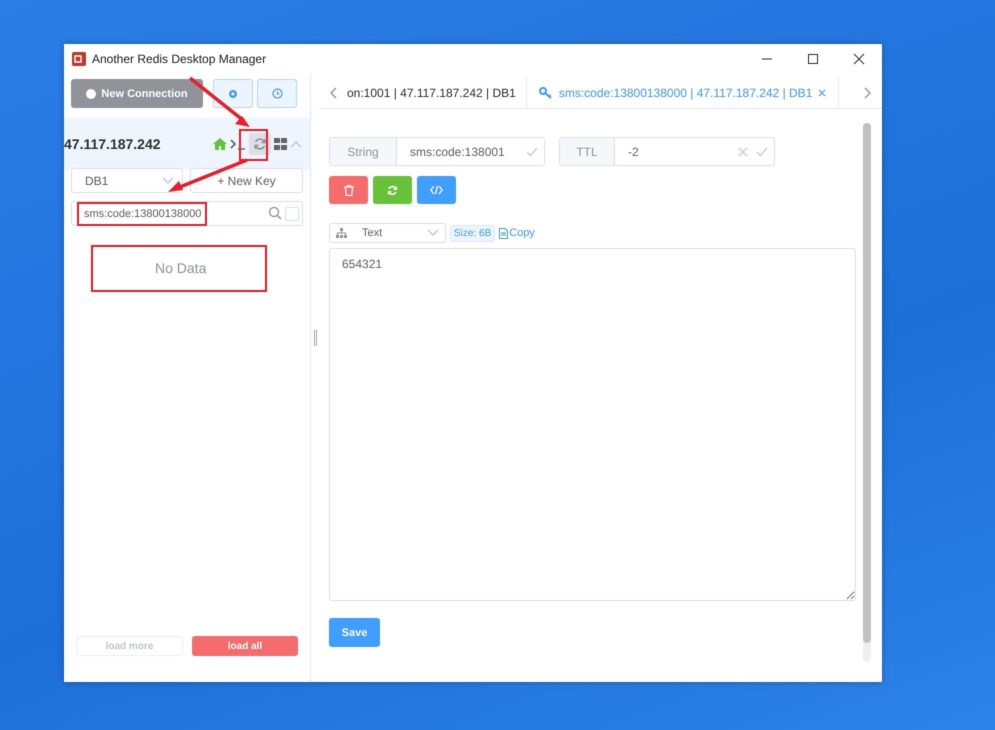 The height and width of the screenshot is (730, 995). Describe the element at coordinates (473, 233) in the screenshot. I see `size-tag: Size: 6B` at that location.